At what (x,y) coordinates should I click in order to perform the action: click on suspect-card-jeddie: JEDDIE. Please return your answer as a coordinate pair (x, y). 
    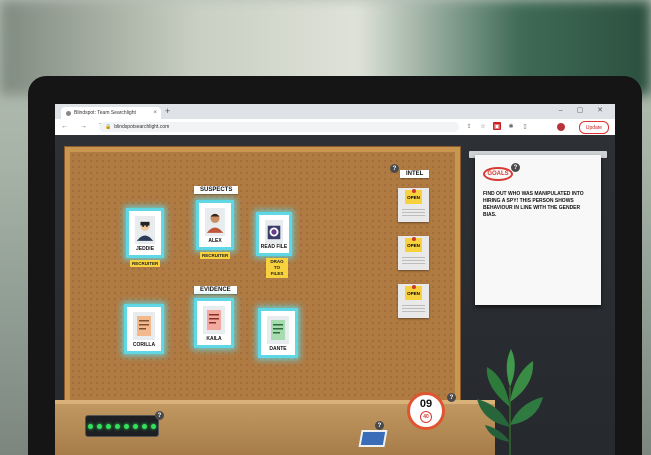
    Looking at the image, I should click on (145, 233).